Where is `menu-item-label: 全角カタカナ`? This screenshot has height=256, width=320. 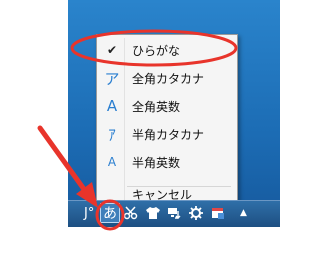 menu-item-label: 全角カタカナ is located at coordinates (168, 78).